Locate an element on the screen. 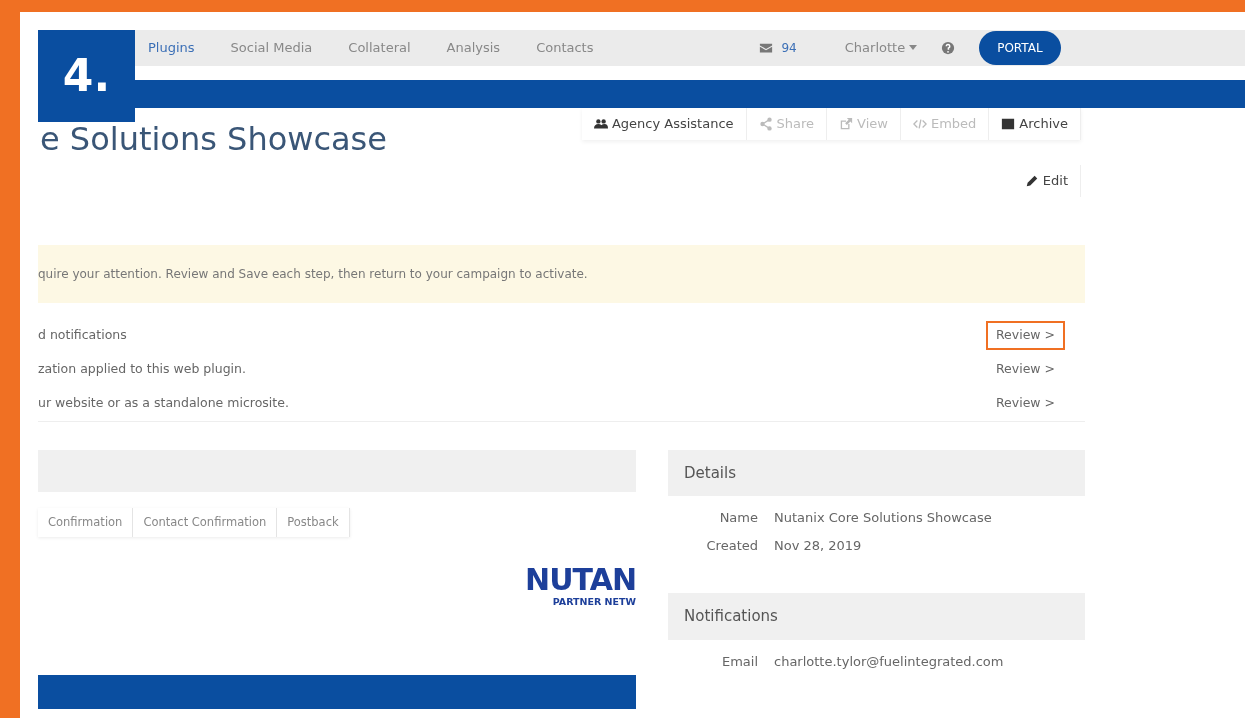 The image size is (1245, 718). field-value: Nutanix Core Solutions Showcase is located at coordinates (883, 518).